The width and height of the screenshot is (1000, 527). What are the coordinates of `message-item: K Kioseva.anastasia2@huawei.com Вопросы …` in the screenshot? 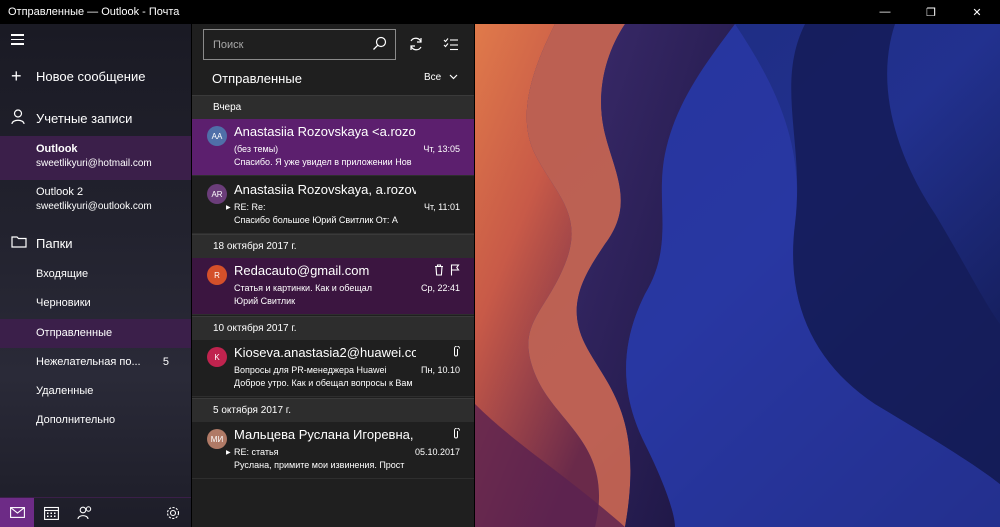 It's located at (333, 368).